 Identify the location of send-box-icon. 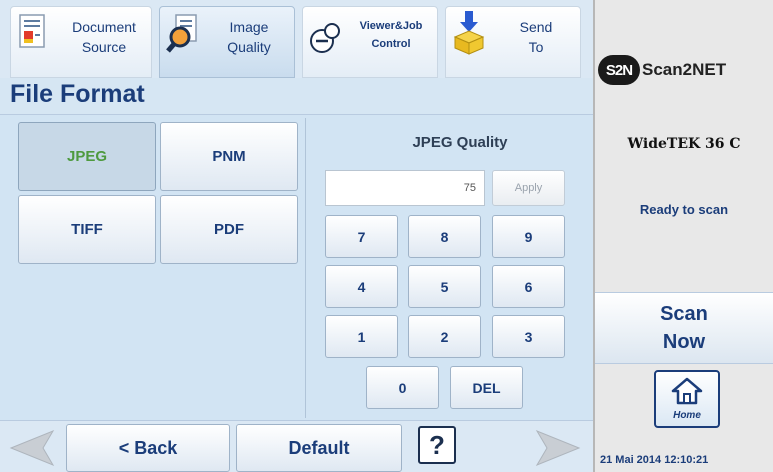
(469, 32).